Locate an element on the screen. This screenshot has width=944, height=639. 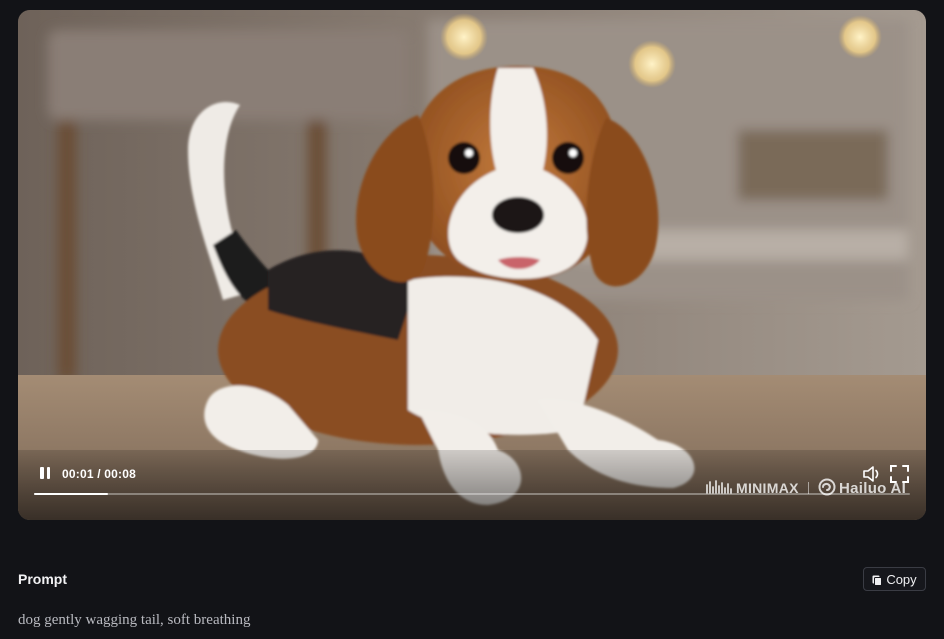
hailuo-logo-icon is located at coordinates (827, 489).